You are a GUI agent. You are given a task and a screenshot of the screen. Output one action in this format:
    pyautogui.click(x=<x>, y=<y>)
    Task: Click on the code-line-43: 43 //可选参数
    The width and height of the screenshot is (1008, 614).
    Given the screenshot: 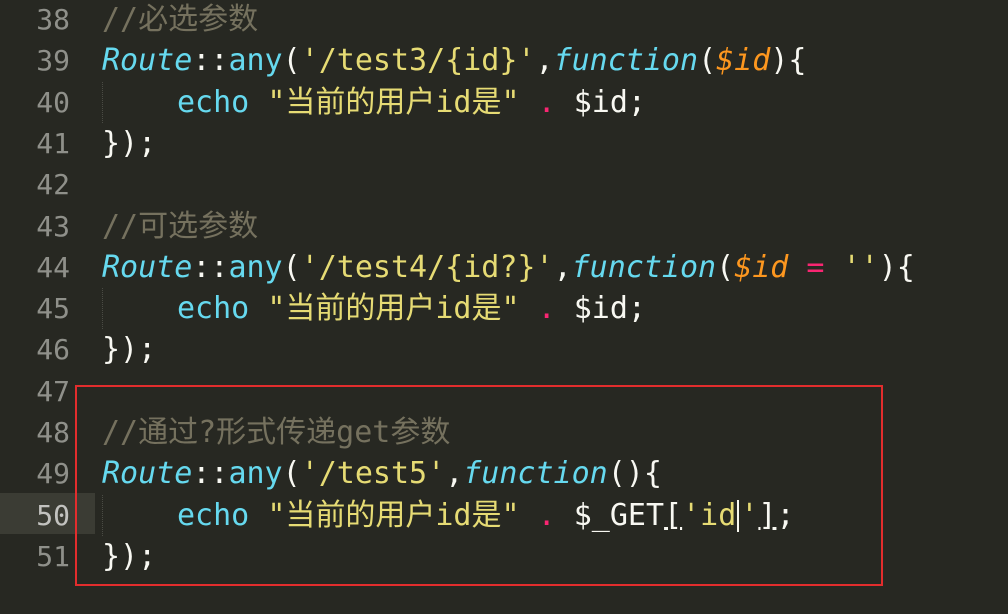 What is the action you would take?
    pyautogui.click(x=504, y=226)
    